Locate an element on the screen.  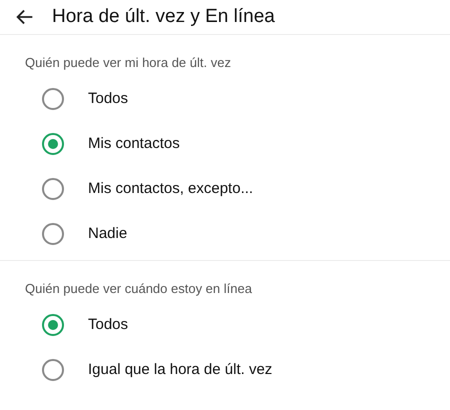
section-heading: Quién puede ver mi hora de últ. vez is located at coordinates (128, 62).